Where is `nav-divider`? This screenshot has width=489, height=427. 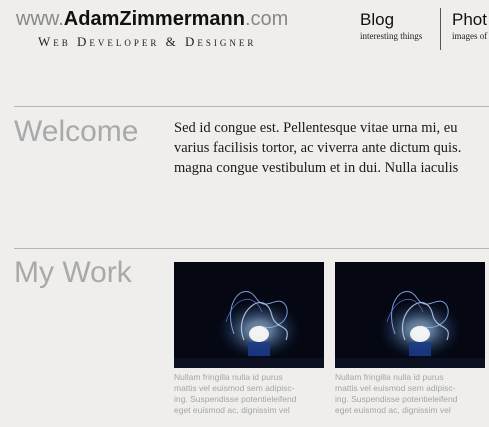
nav-divider is located at coordinates (440, 29).